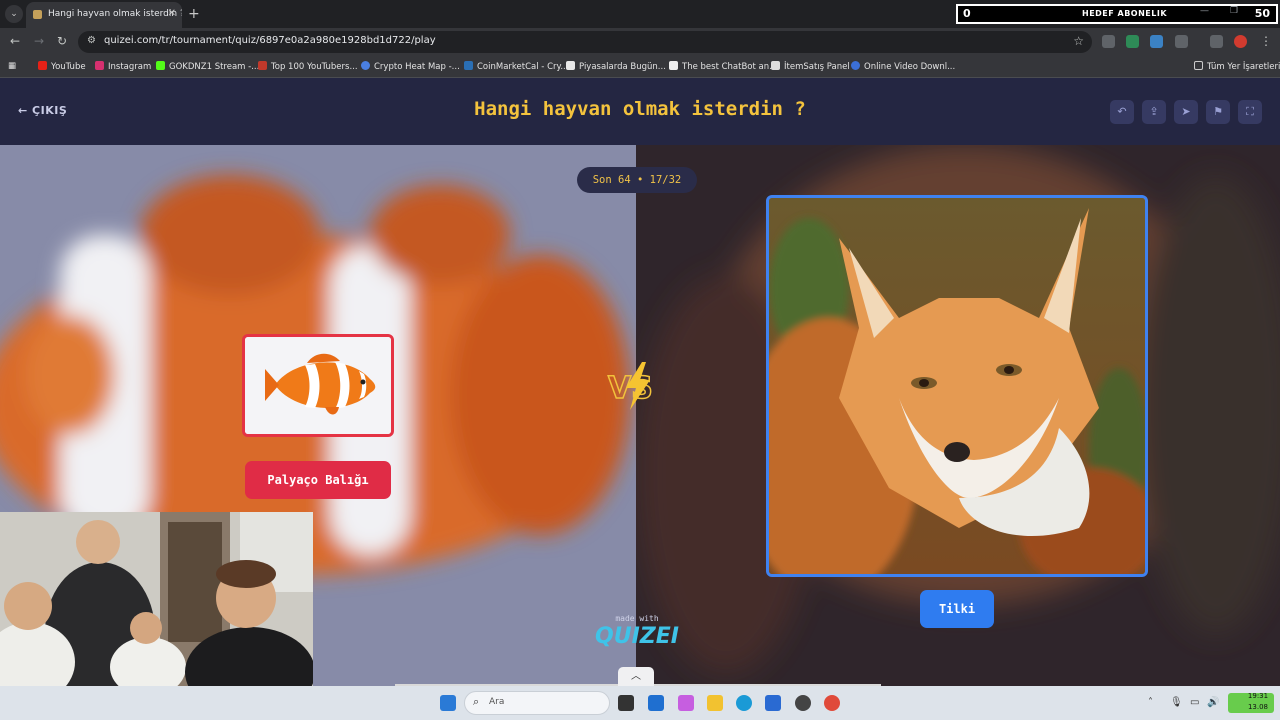 This screenshot has width=1280, height=720. Describe the element at coordinates (62, 66) in the screenshot. I see `bookmark-youtube: YouTube` at that location.